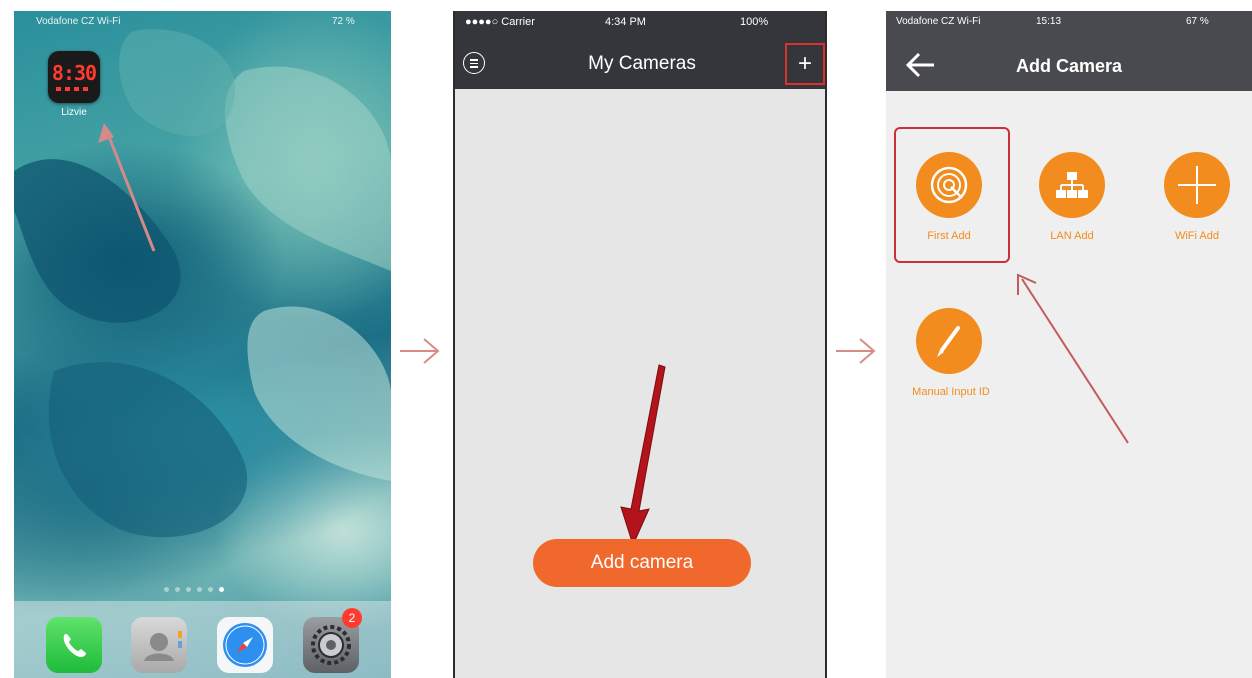 This screenshot has height=678, width=1252. What do you see at coordinates (938, 21) in the screenshot?
I see `carrier-label: Vodafone CZ Wi-Fi` at bounding box center [938, 21].